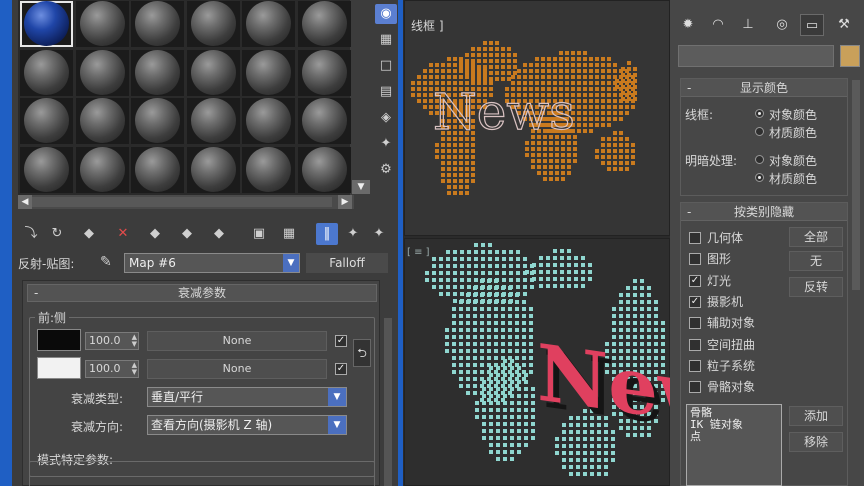 The width and height of the screenshot is (864, 486). What do you see at coordinates (688, 25) in the screenshot?
I see `create-tab-icon: ✹` at bounding box center [688, 25].